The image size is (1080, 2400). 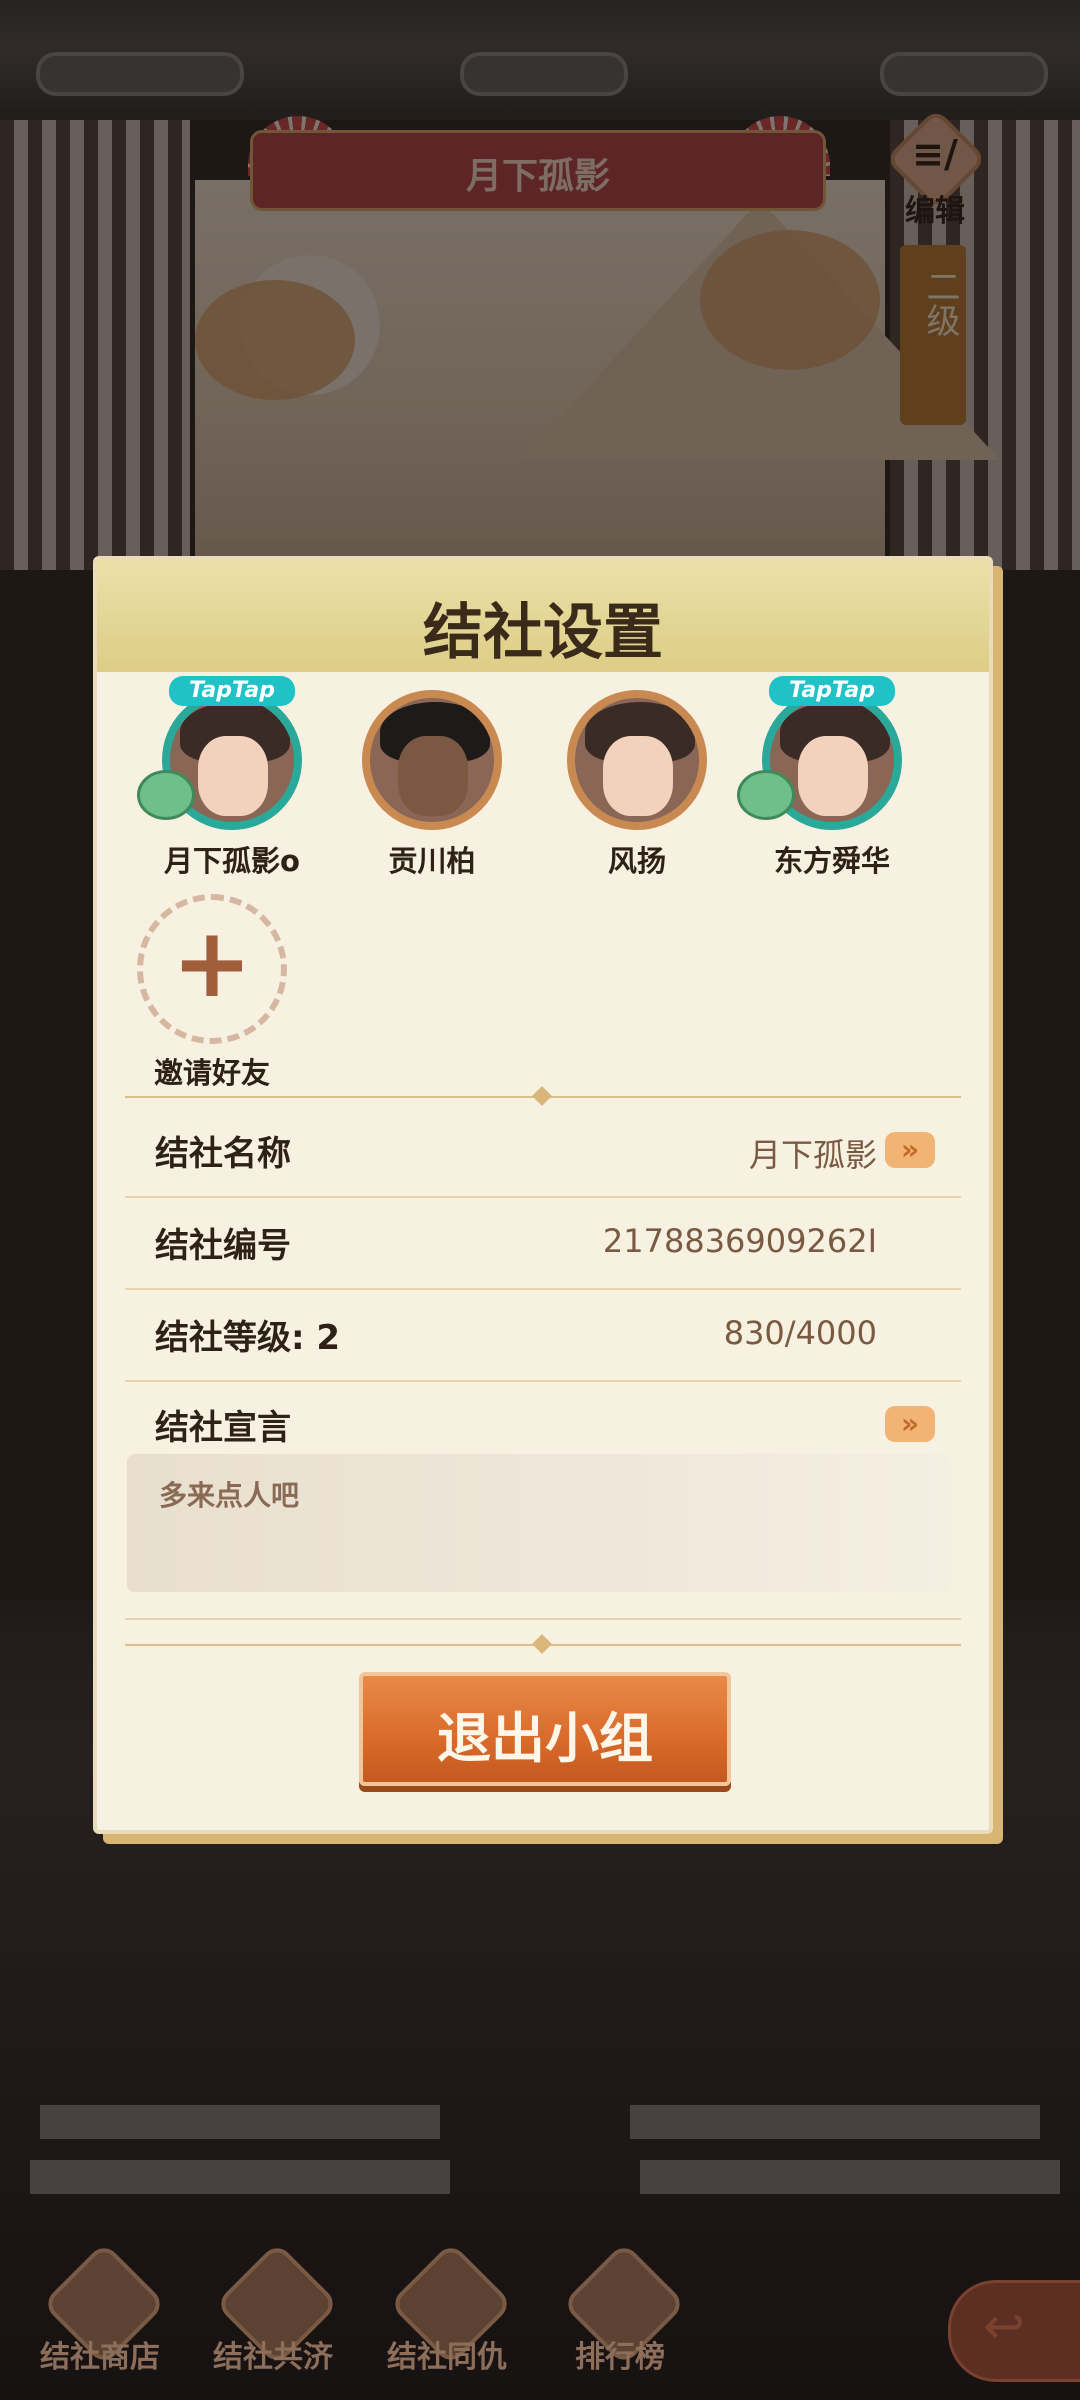 What do you see at coordinates (211, 1073) in the screenshot?
I see `invite-label: 邀请好友` at bounding box center [211, 1073].